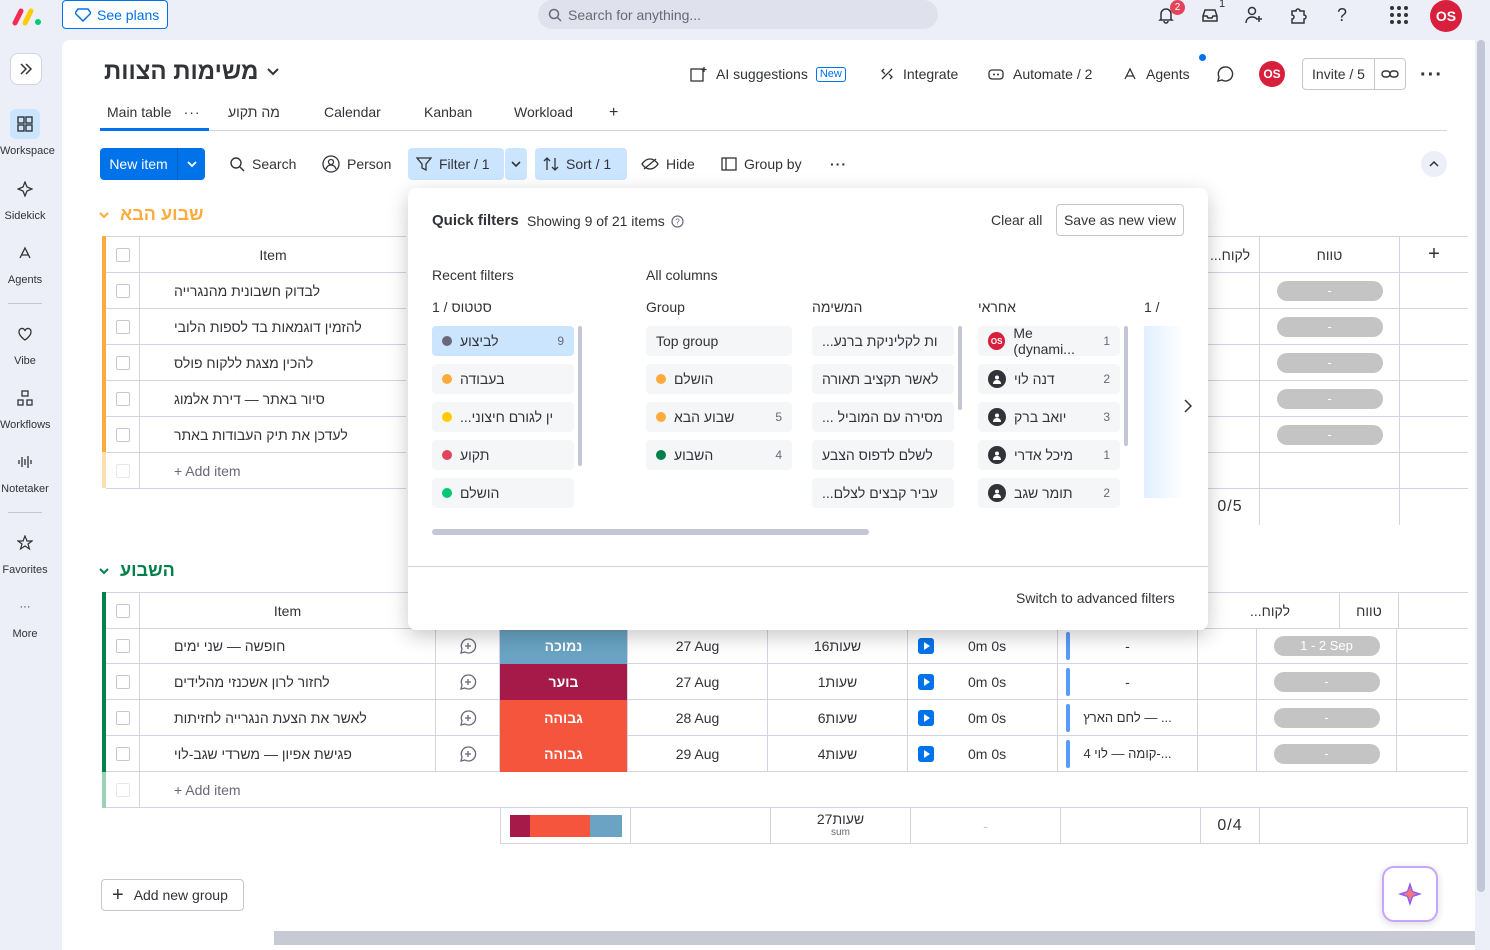 The height and width of the screenshot is (950, 1490). Describe the element at coordinates (1095, 598) in the screenshot. I see `switch-to-advanced-filters-link: Switch to advanced filters` at that location.